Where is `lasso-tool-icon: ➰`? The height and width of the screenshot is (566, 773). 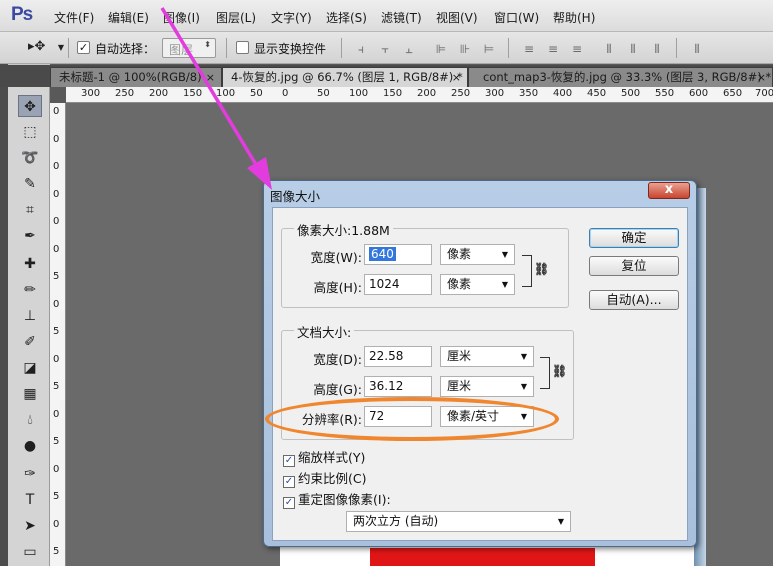 lasso-tool-icon: ➰ is located at coordinates (30, 158).